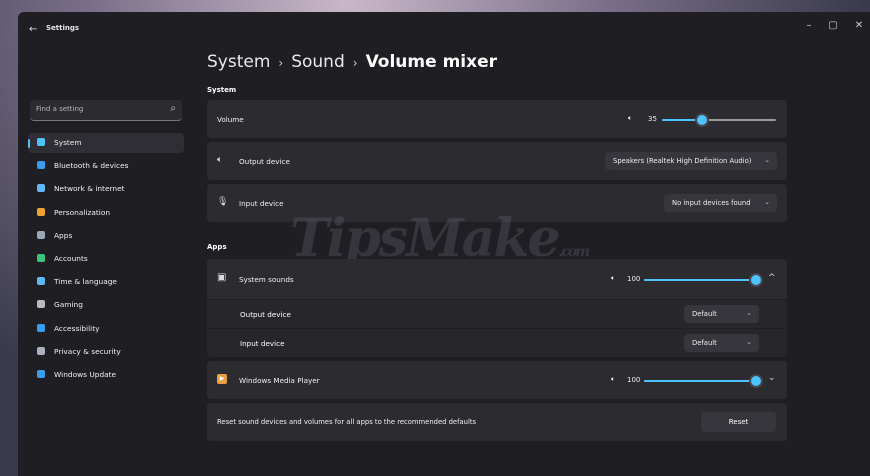 The image size is (870, 476). Describe the element at coordinates (106, 305) in the screenshot. I see `sidebar-item-gaming: Gaming` at that location.